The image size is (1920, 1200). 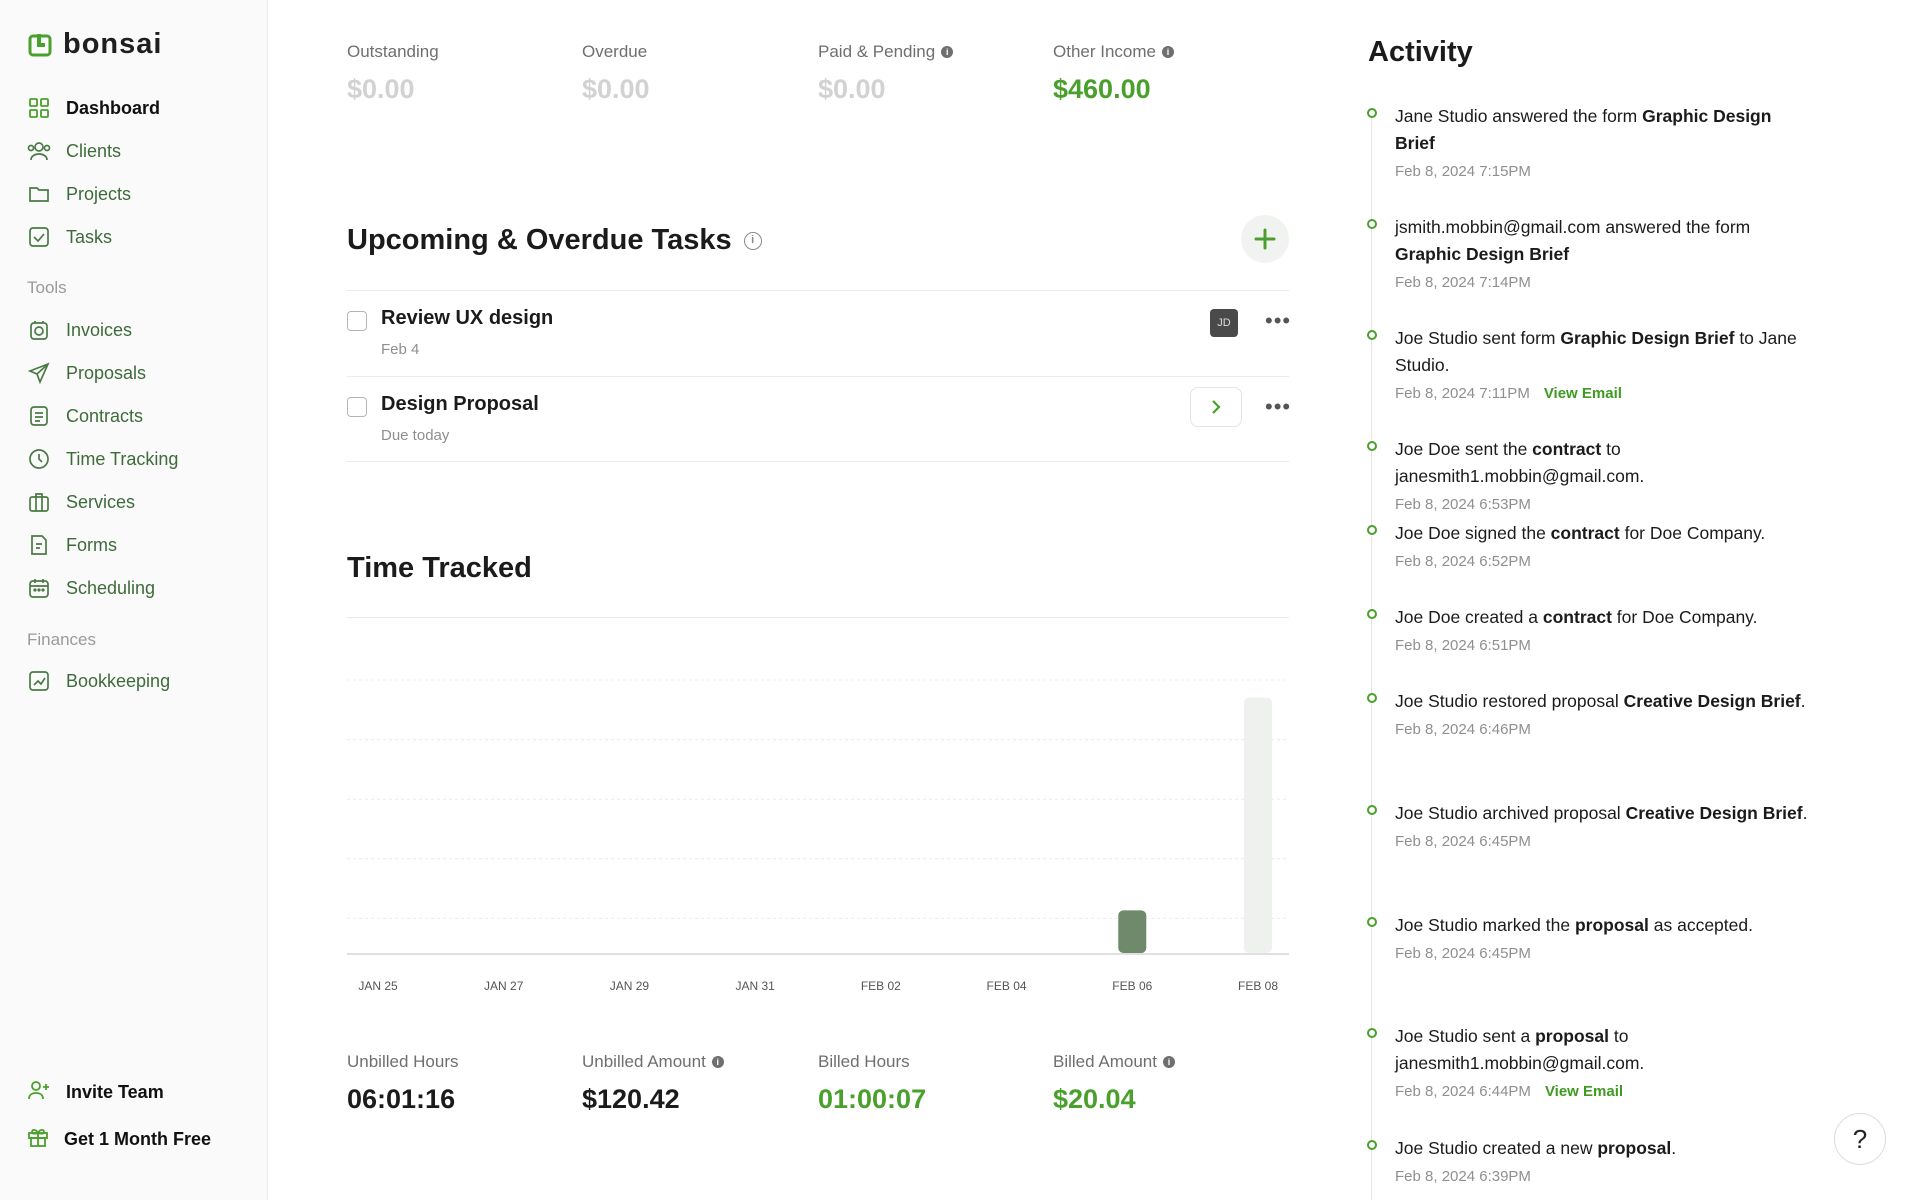 What do you see at coordinates (1601, 561) in the screenshot?
I see `activity-meta: Feb 8, 2024 6:52PM` at bounding box center [1601, 561].